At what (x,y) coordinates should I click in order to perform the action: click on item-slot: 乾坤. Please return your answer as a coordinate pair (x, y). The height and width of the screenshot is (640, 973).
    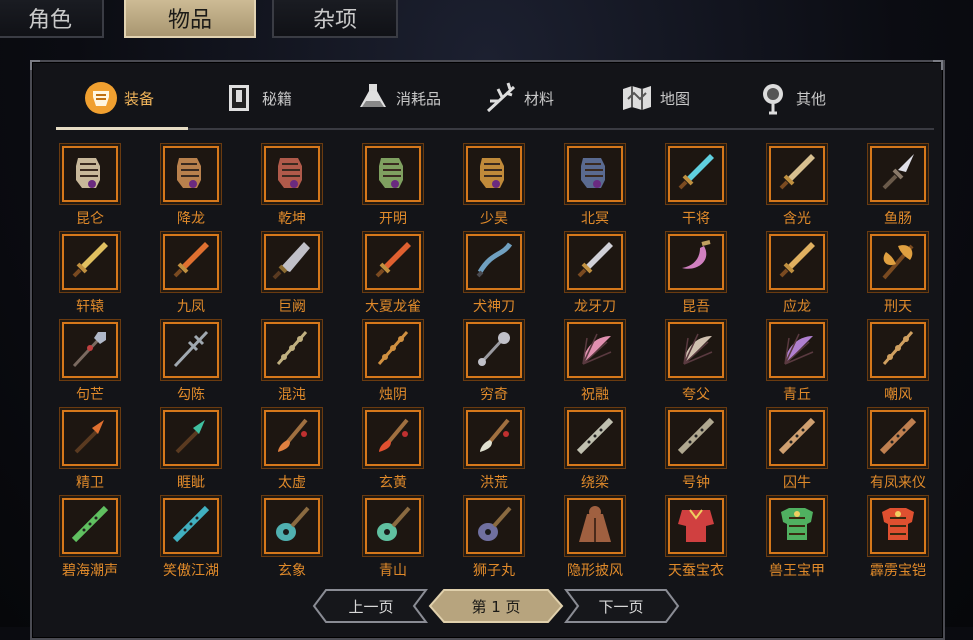
    Looking at the image, I should click on (292, 189).